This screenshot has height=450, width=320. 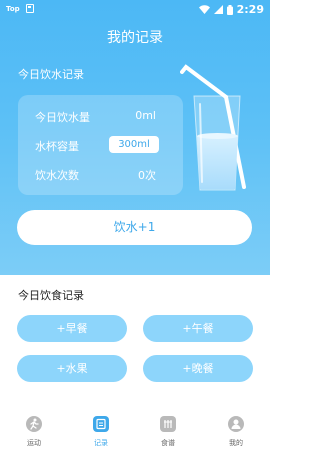 I want to click on add-breakfast-button: +早餐, so click(x=72, y=328).